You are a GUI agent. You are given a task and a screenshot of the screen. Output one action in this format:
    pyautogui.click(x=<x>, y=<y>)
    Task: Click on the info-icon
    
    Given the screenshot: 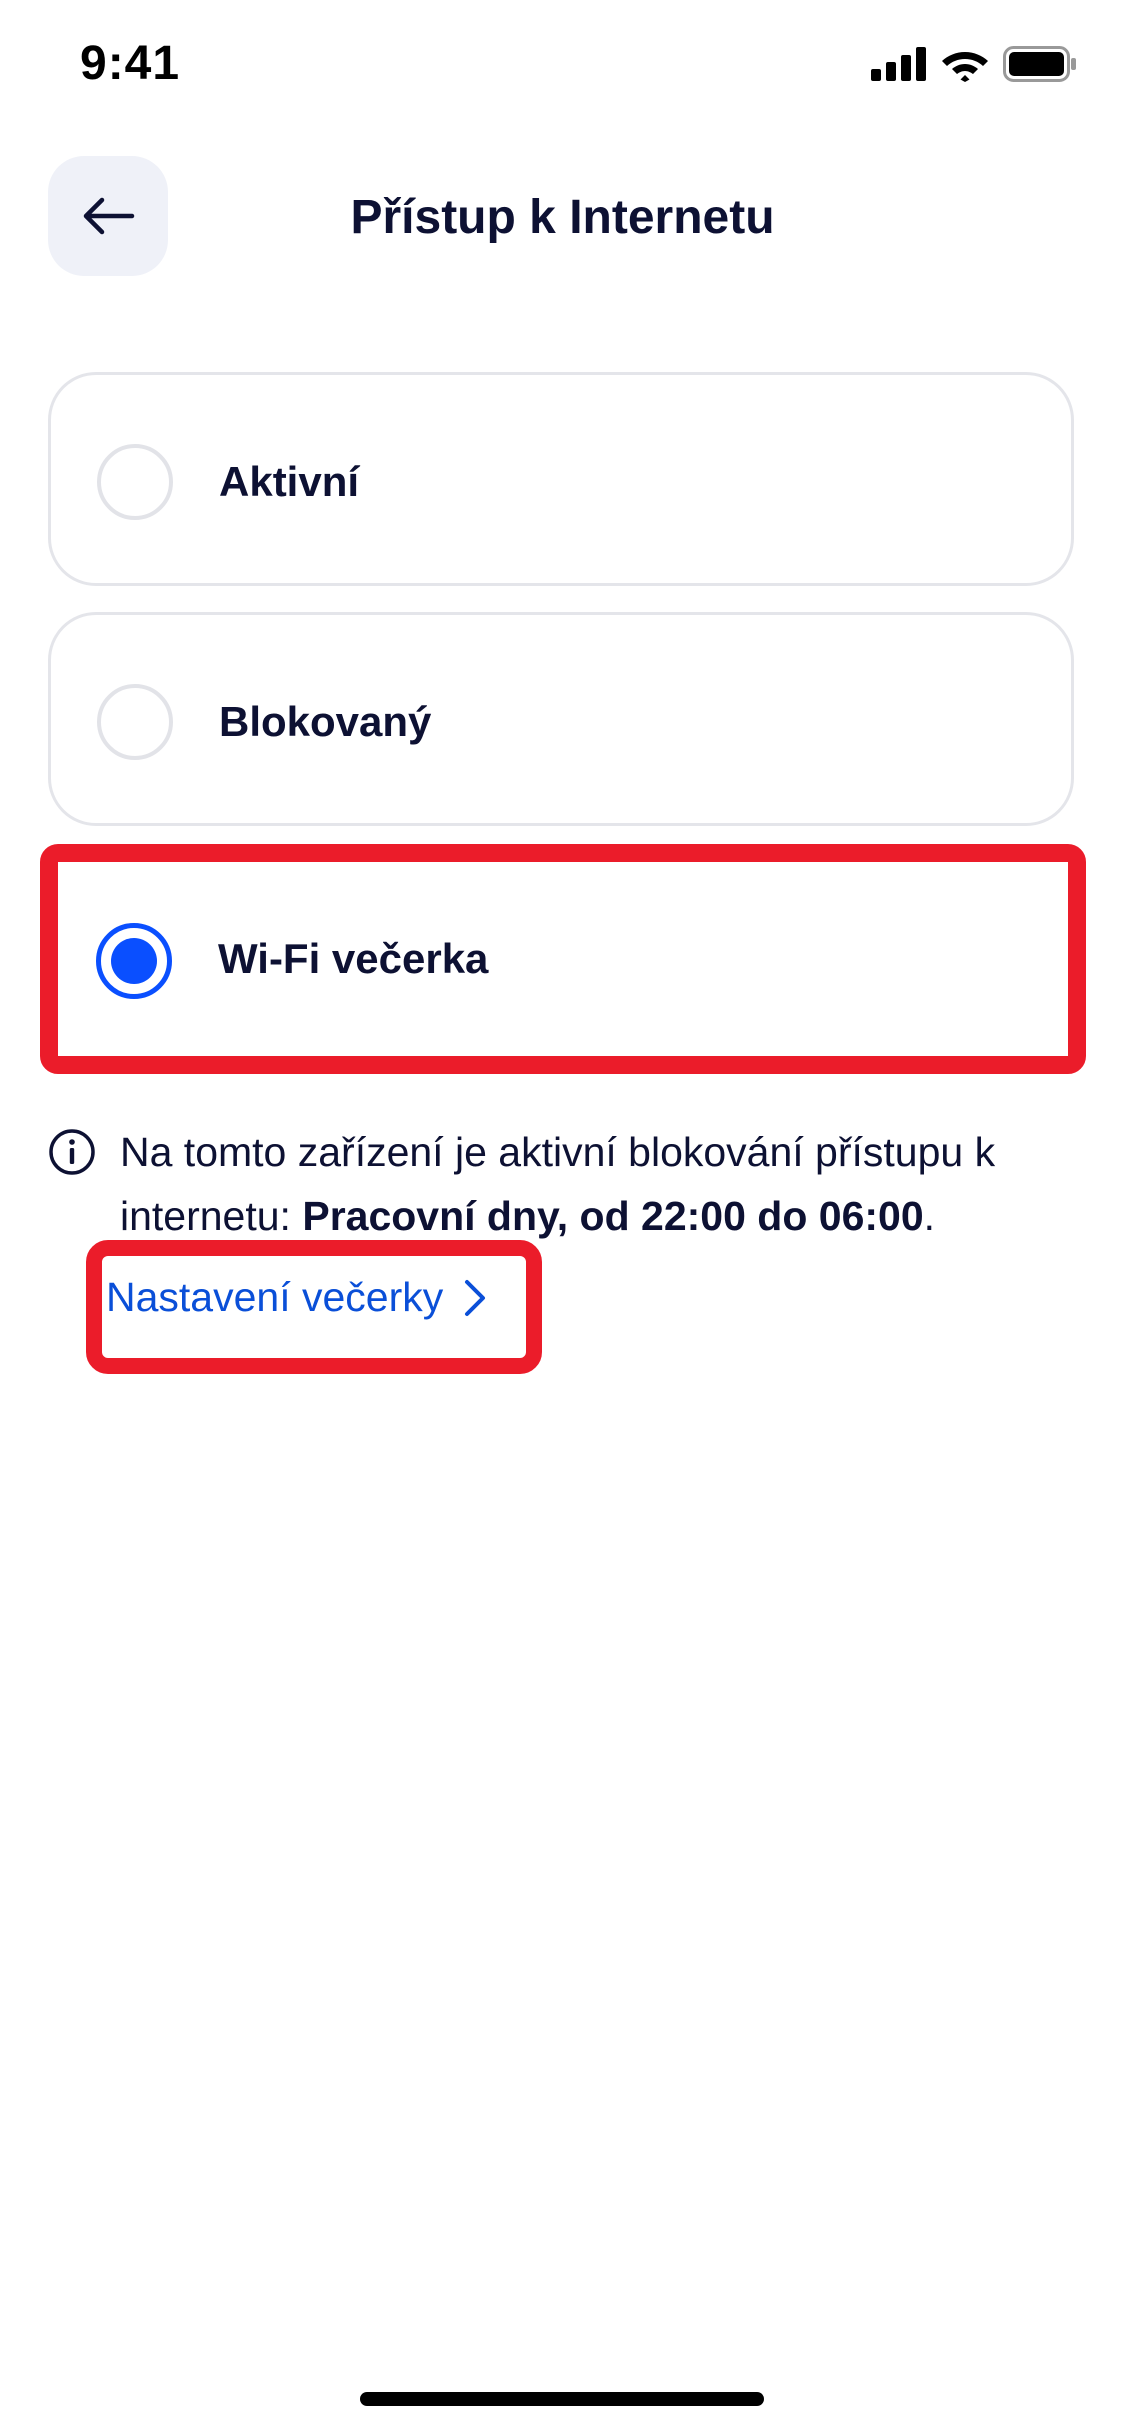 What is the action you would take?
    pyautogui.click(x=72, y=1152)
    